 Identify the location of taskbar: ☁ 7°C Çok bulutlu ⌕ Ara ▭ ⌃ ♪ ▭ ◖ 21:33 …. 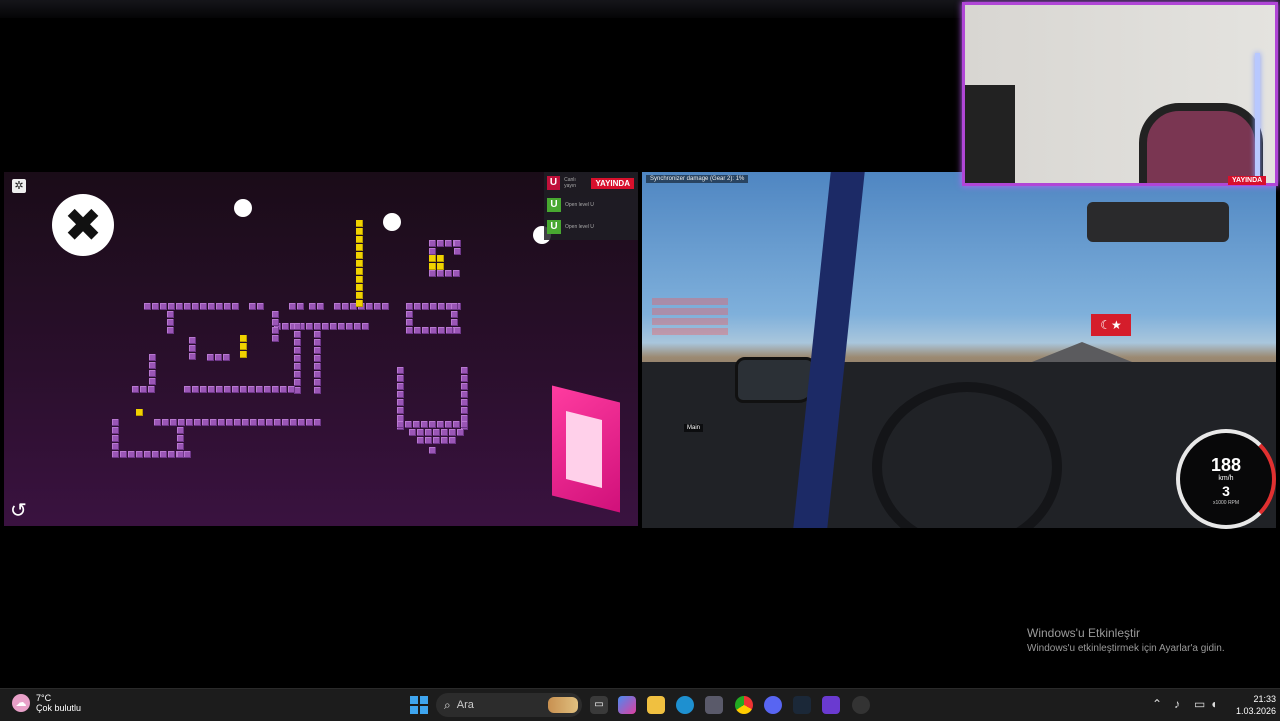
(640, 704).